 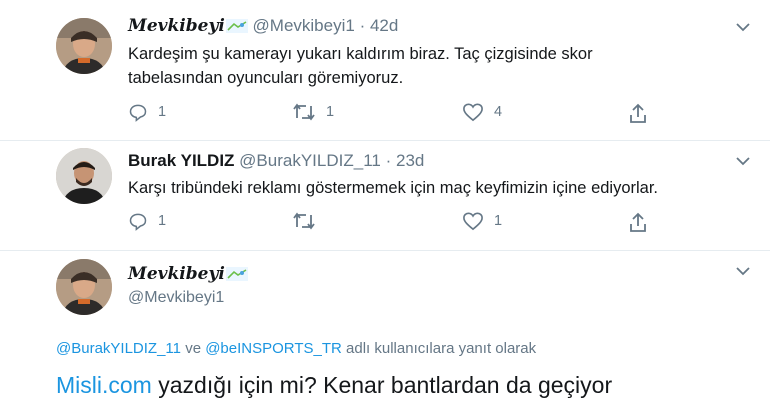 I want to click on tweet-text-line: tabelasından oyuncuları göremiyoruz., so click(x=266, y=78).